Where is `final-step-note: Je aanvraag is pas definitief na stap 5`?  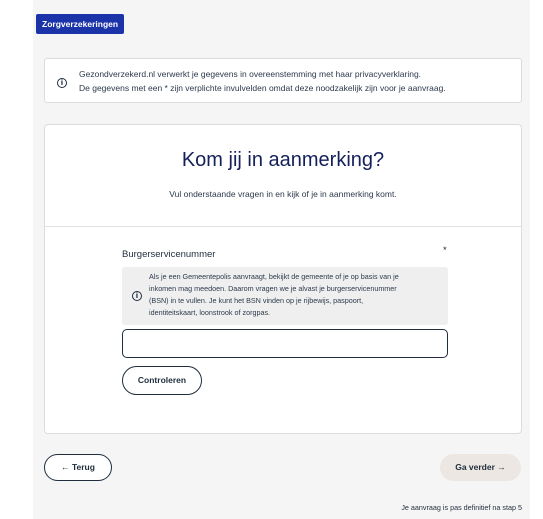 final-step-note: Je aanvraag is pas definitief na stap 5 is located at coordinates (461, 507).